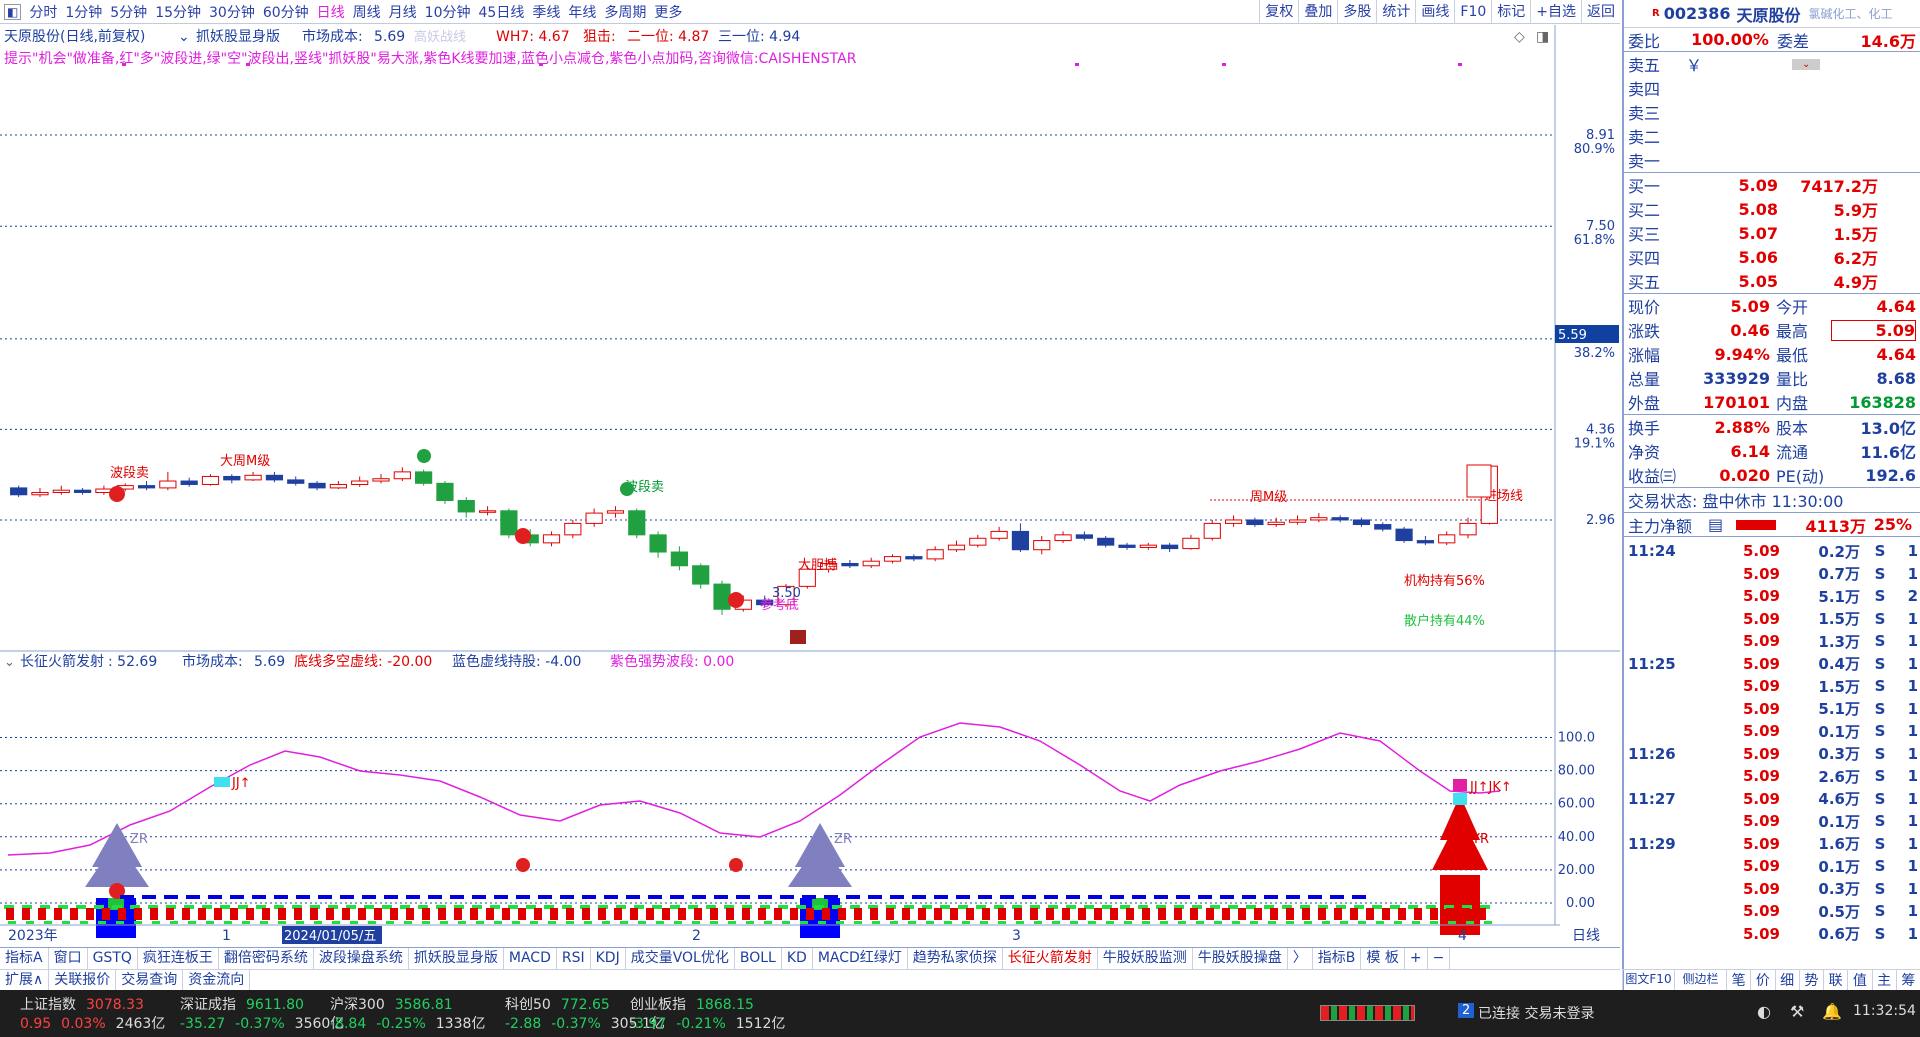 The width and height of the screenshot is (1920, 1037). I want to click on period-12: 年线, so click(582, 12).